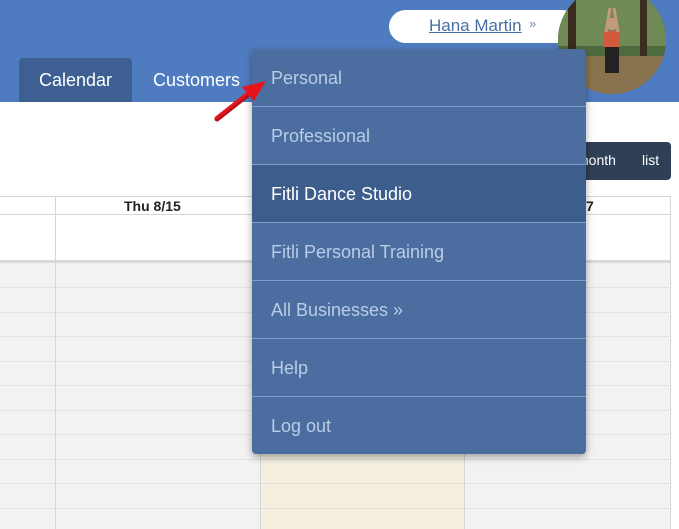  I want to click on view-list-button: list, so click(650, 160).